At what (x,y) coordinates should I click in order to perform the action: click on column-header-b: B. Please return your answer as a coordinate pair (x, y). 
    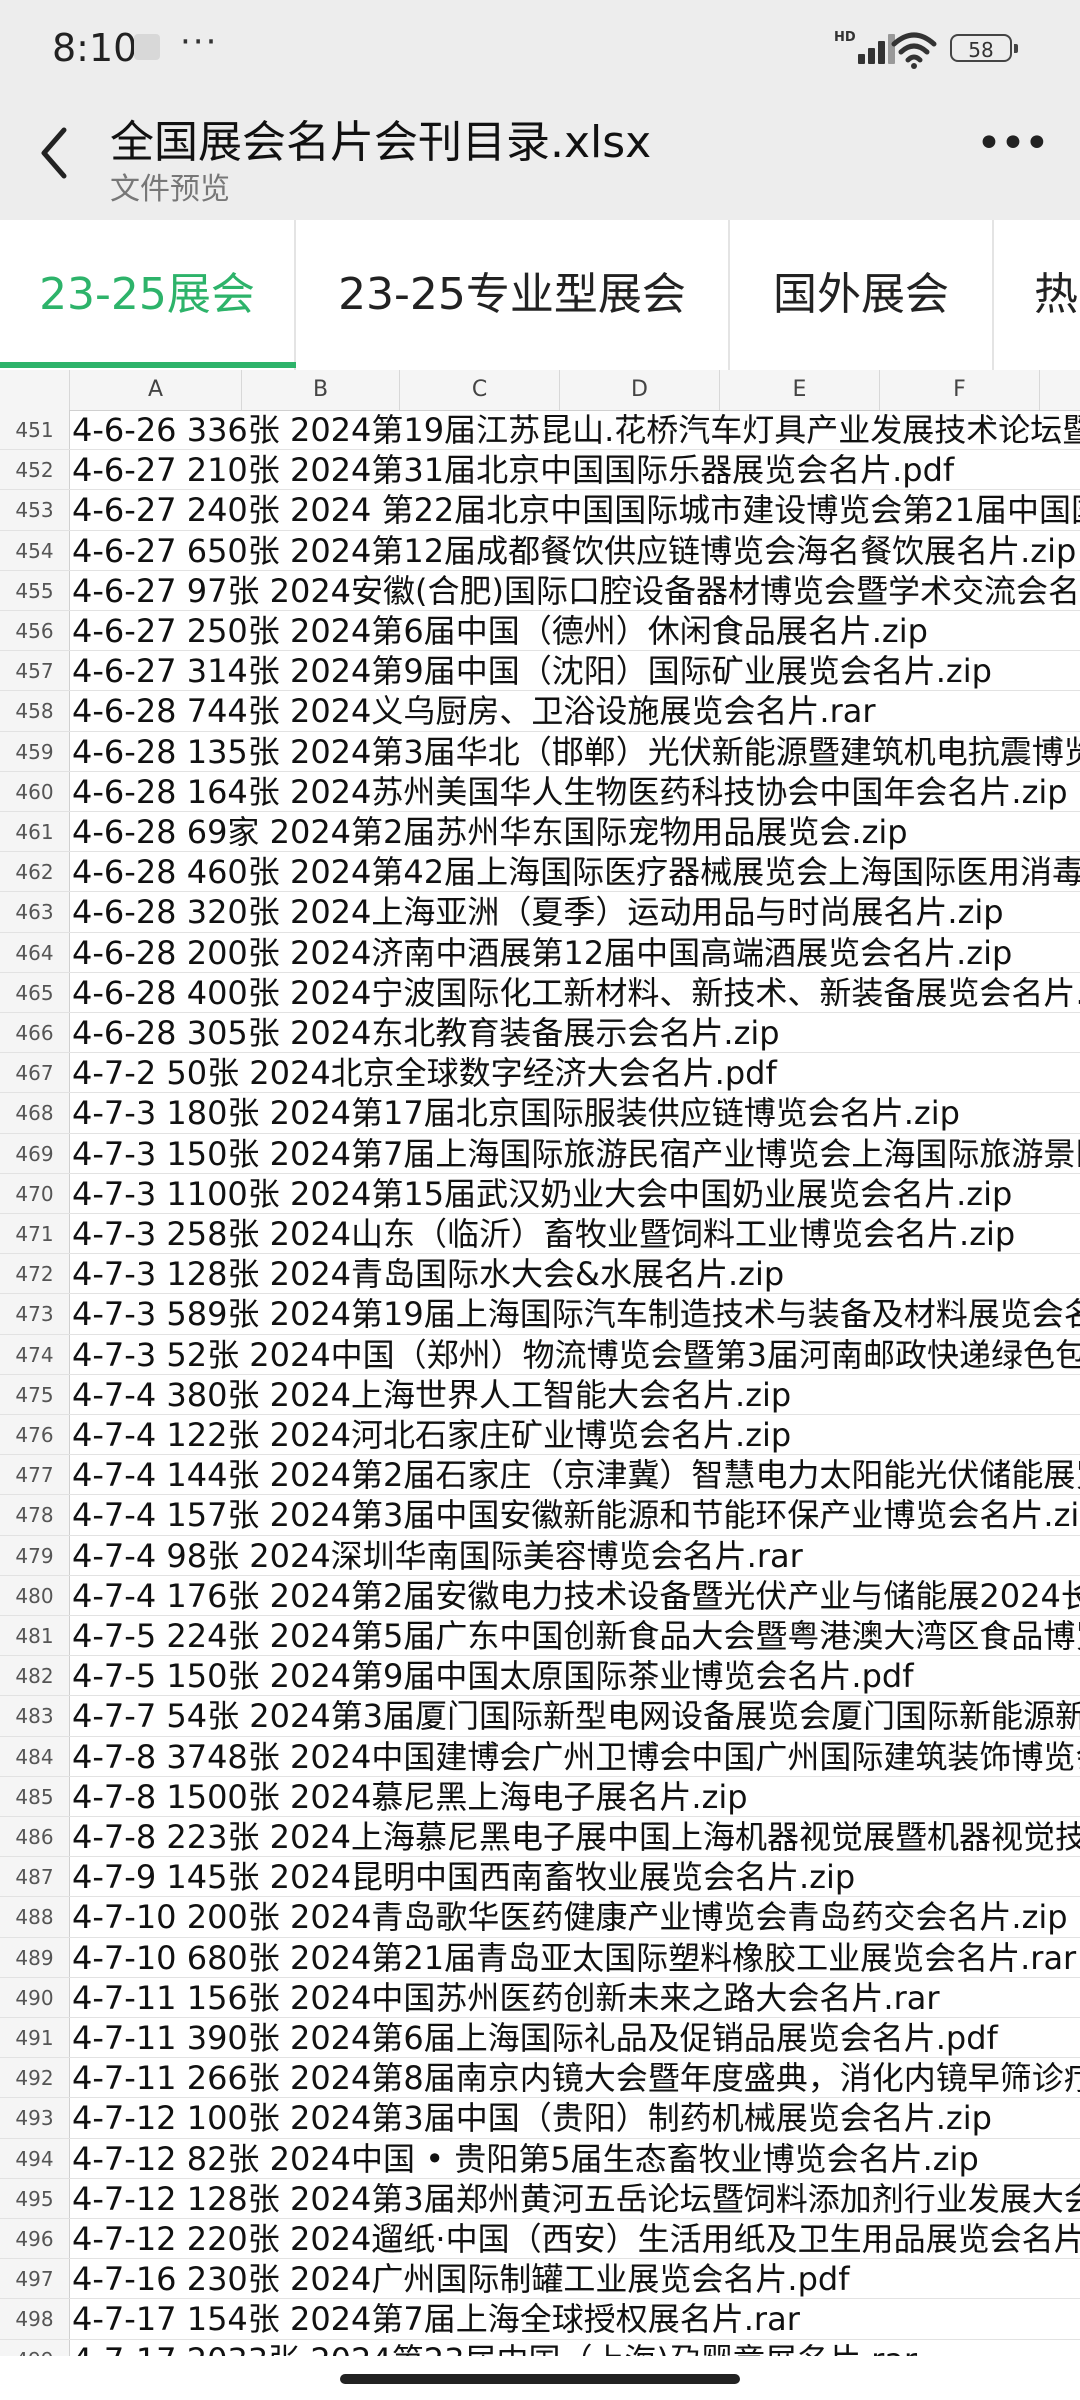
    Looking at the image, I should click on (321, 390).